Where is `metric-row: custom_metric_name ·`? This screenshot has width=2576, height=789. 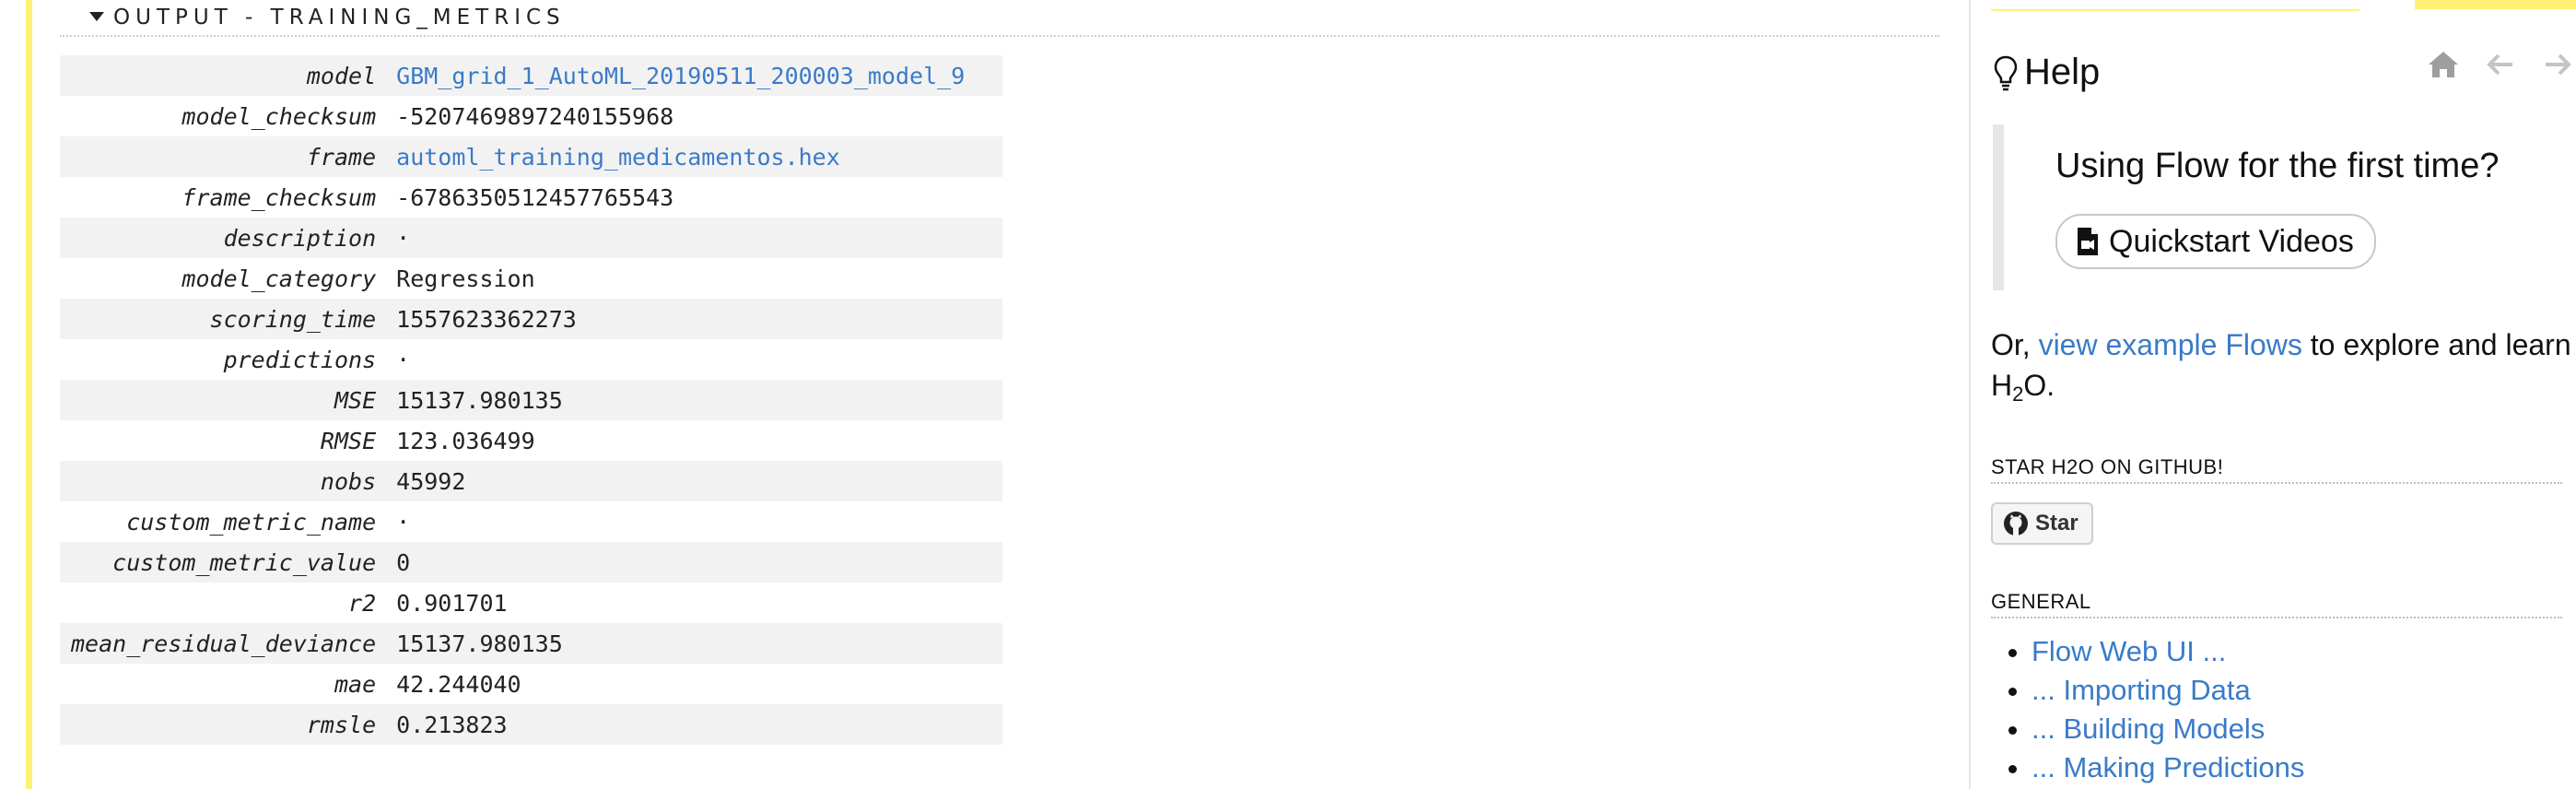
metric-row: custom_metric_name · is located at coordinates (531, 521).